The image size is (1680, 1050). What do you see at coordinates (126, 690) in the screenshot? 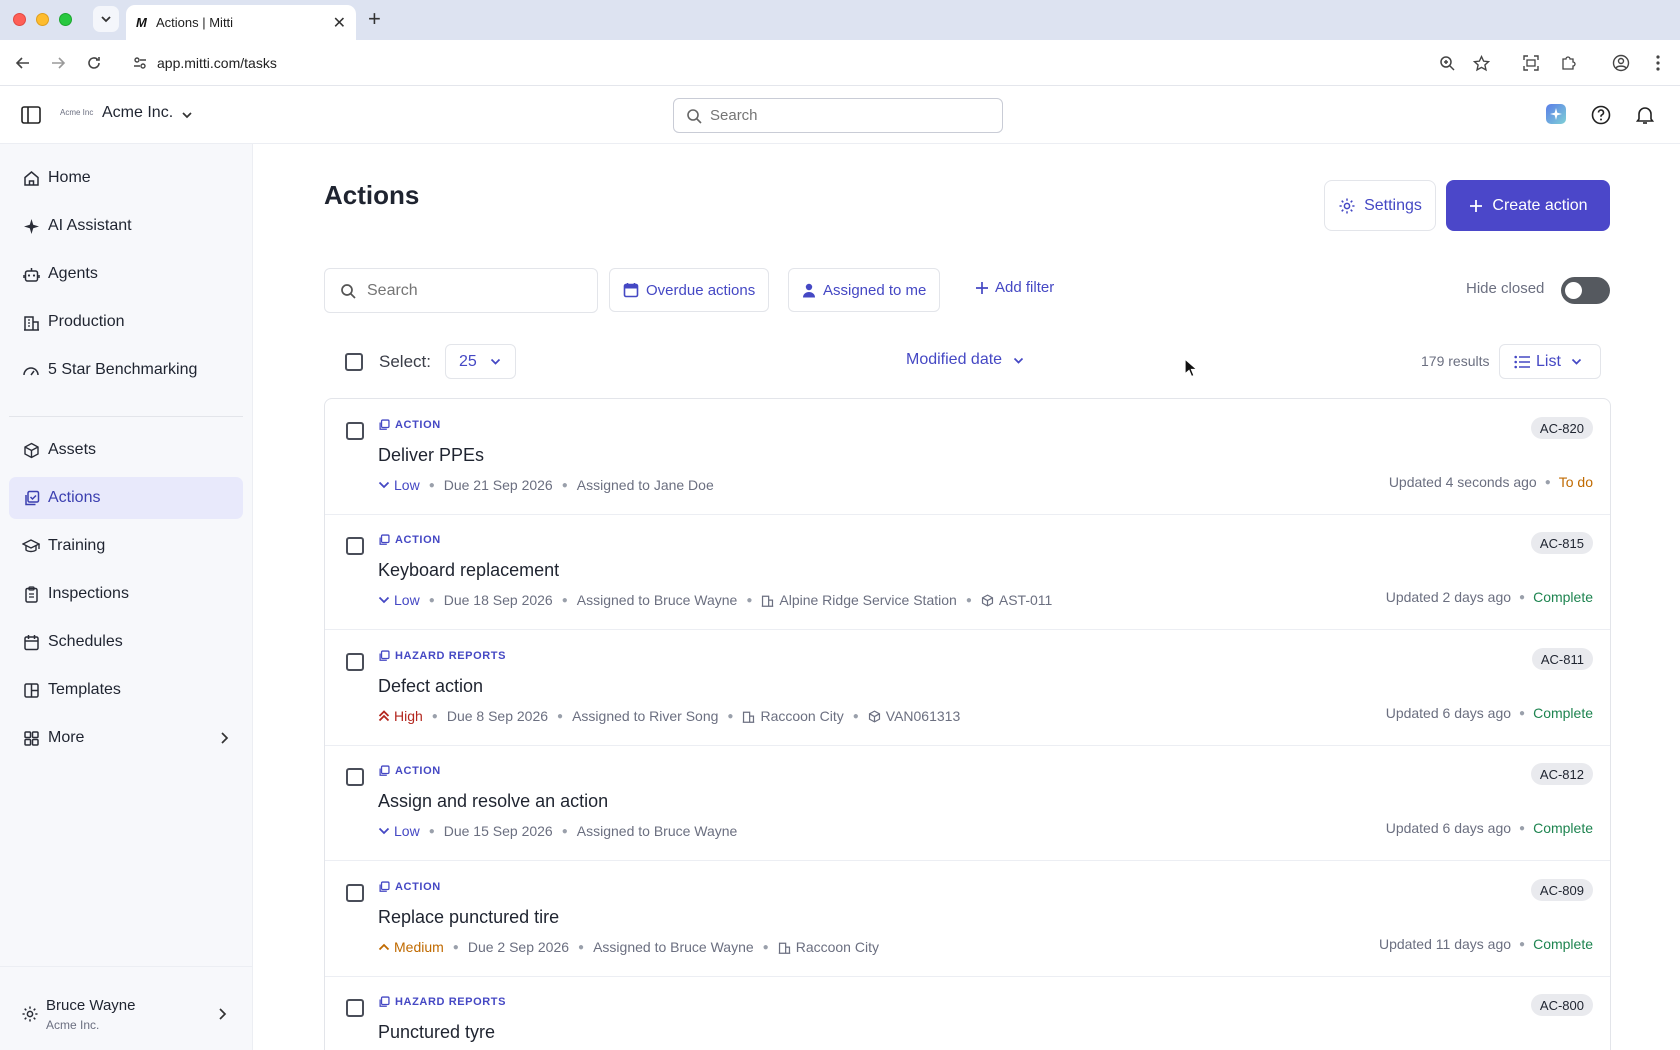
I see `sidebar-item-templates: Templates` at bounding box center [126, 690].